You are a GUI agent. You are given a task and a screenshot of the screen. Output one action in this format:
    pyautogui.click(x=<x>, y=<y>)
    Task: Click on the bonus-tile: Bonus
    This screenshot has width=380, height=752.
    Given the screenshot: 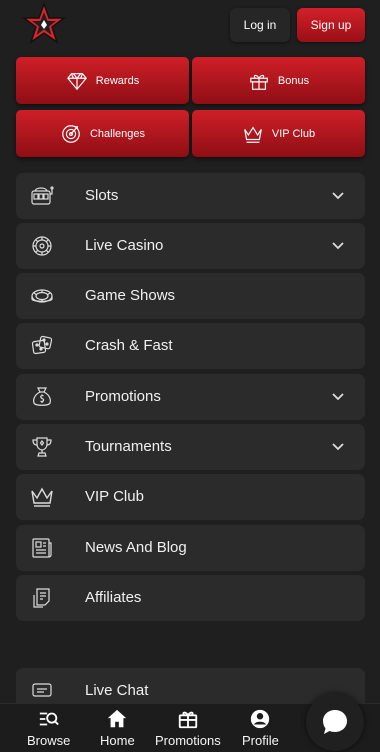 What is the action you would take?
    pyautogui.click(x=278, y=80)
    